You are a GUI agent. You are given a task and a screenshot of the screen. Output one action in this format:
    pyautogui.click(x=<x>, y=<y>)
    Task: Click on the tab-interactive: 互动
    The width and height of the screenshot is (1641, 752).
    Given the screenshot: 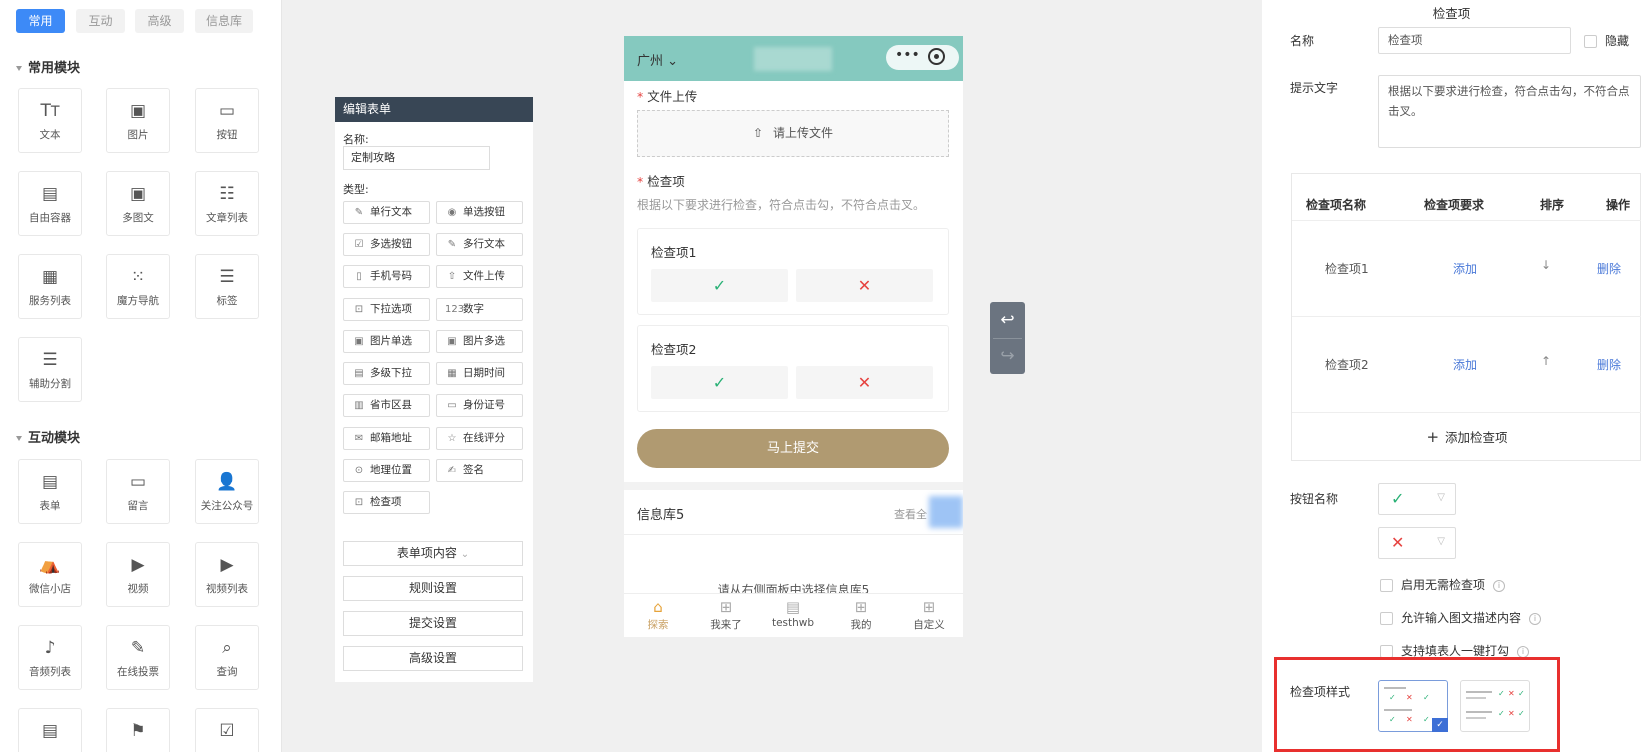 What is the action you would take?
    pyautogui.click(x=100, y=21)
    